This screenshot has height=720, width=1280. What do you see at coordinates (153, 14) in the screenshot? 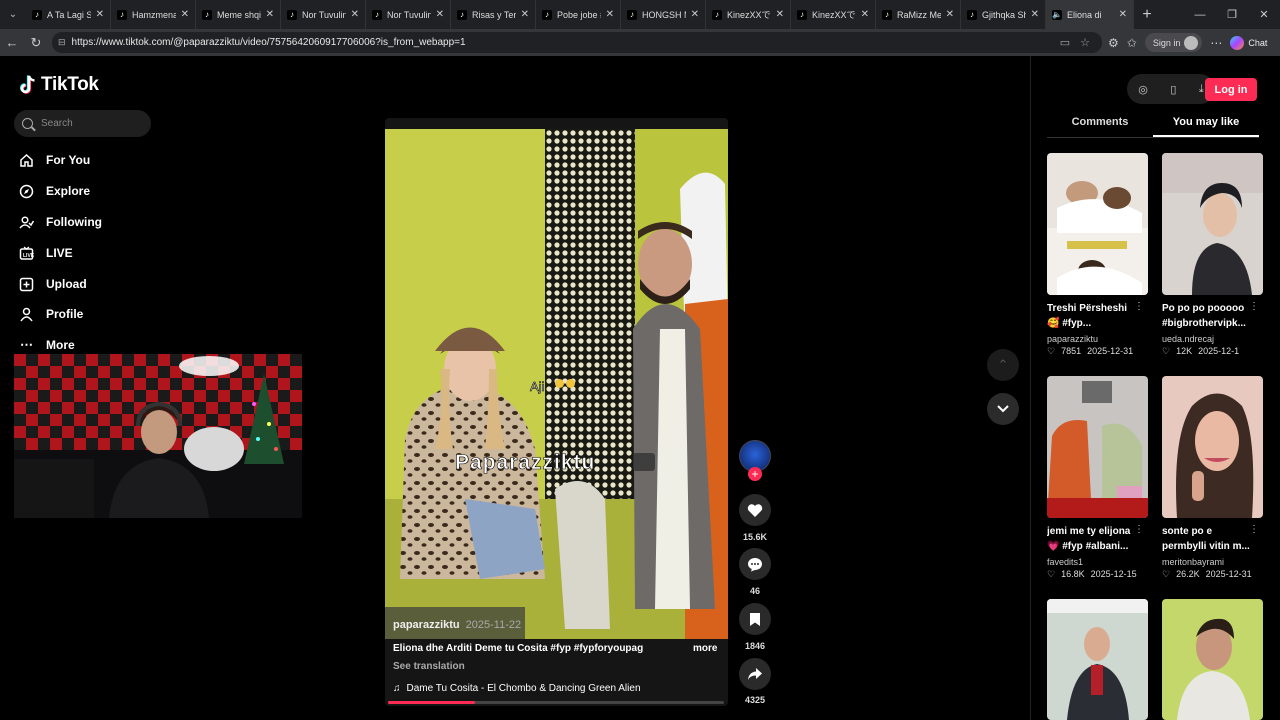
I see `browser-tab: ♪ Hamzmenagj ✕` at bounding box center [153, 14].